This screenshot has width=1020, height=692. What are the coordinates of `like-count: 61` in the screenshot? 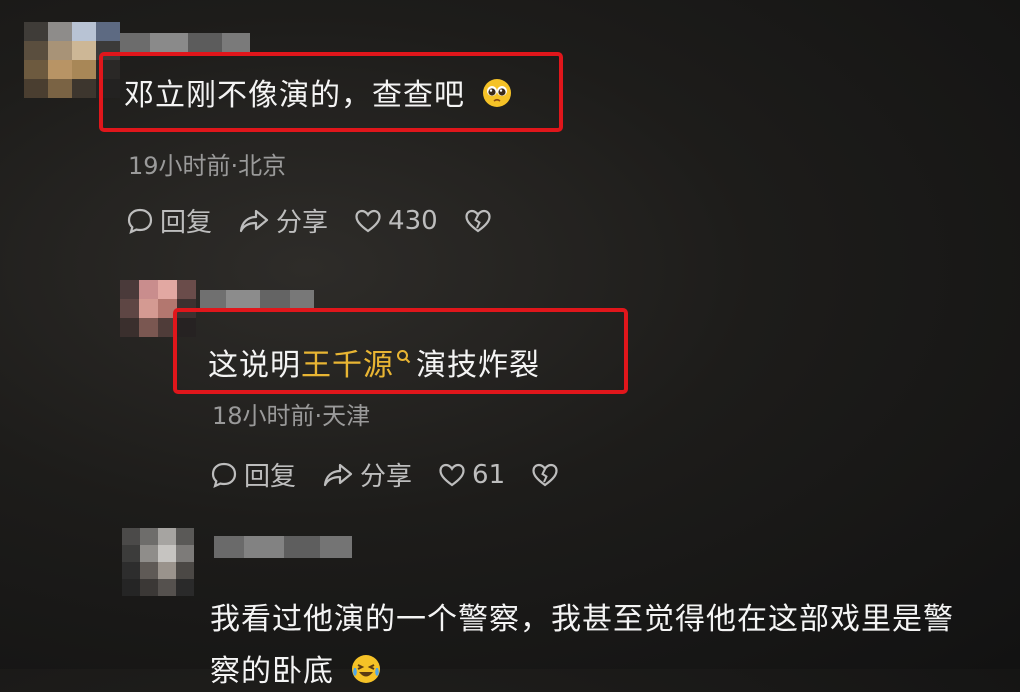 It's located at (489, 474).